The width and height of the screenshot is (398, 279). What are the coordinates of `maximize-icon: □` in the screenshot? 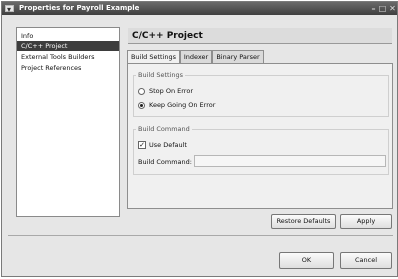 It's located at (382, 8).